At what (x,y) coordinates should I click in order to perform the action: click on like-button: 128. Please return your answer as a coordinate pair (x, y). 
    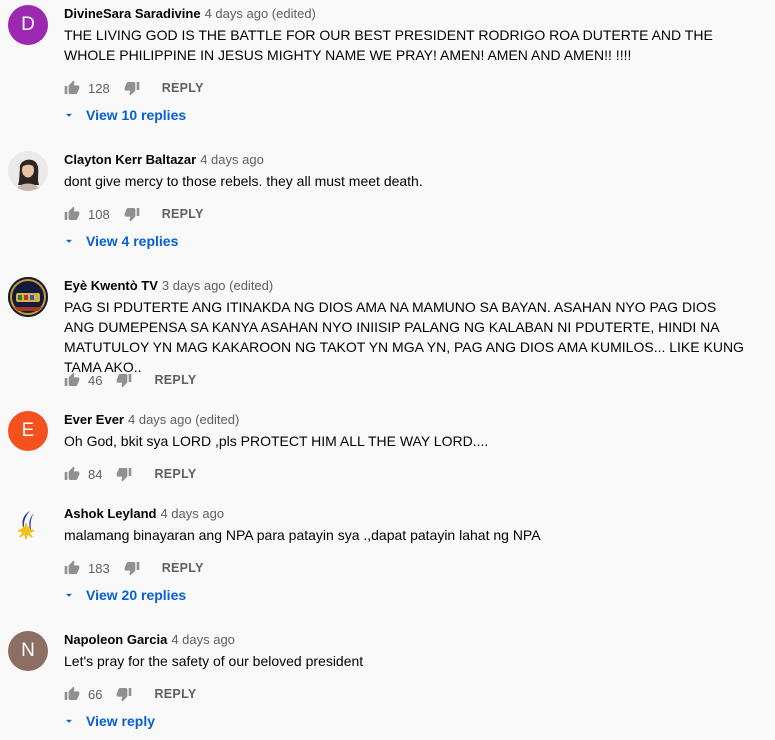
    Looking at the image, I should click on (94, 88).